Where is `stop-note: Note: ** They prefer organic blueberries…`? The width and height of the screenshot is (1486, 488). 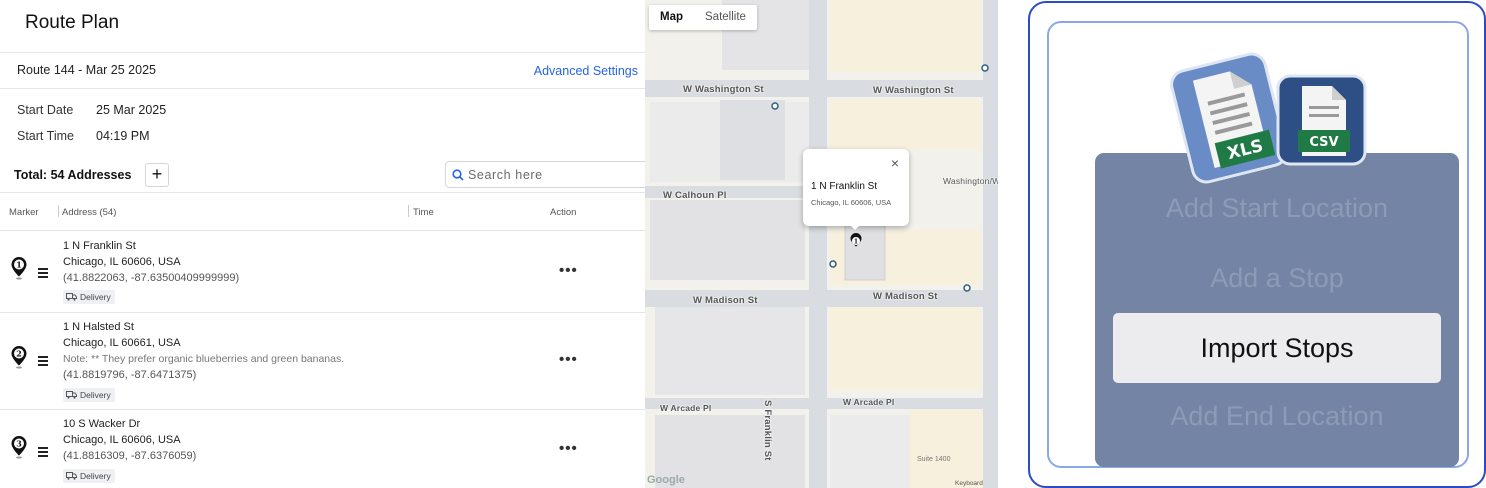
stop-note: Note: ** They prefer organic blueberries… is located at coordinates (204, 359).